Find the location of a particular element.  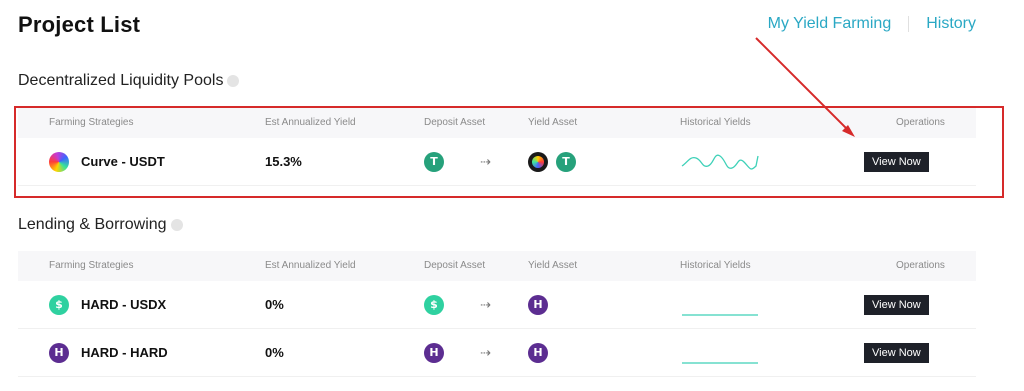

yield-value: 15.3% is located at coordinates (283, 161).